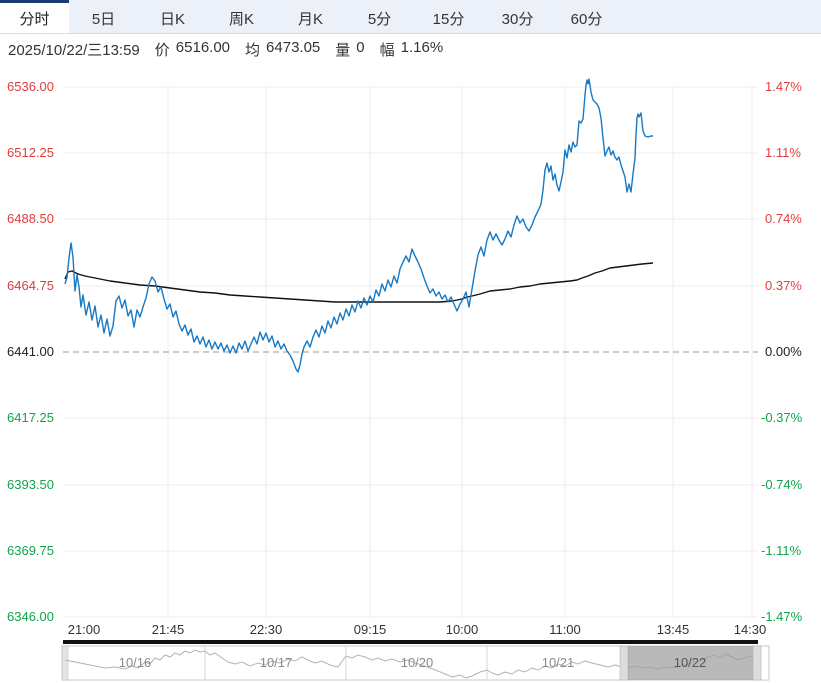 Image resolution: width=821 pixels, height=683 pixels. I want to click on pct-axis-label: -1.11%, so click(781, 550).